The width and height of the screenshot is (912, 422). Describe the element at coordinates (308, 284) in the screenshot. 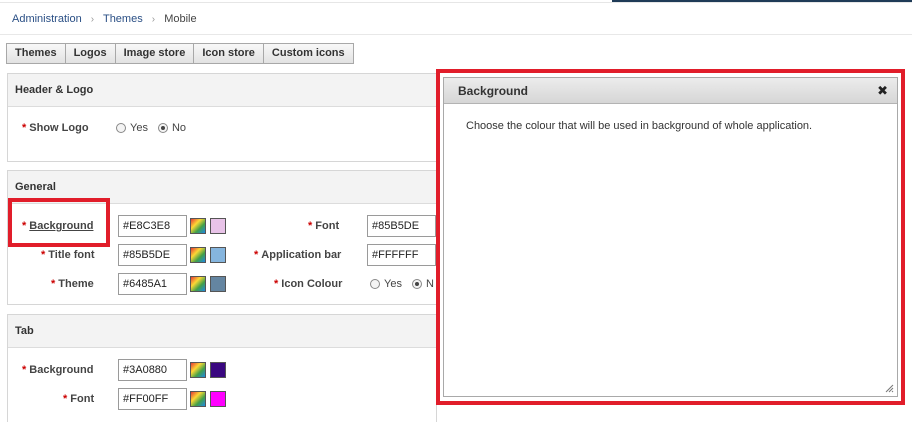

I see `icon-colour-label: * Icon Colour` at that location.